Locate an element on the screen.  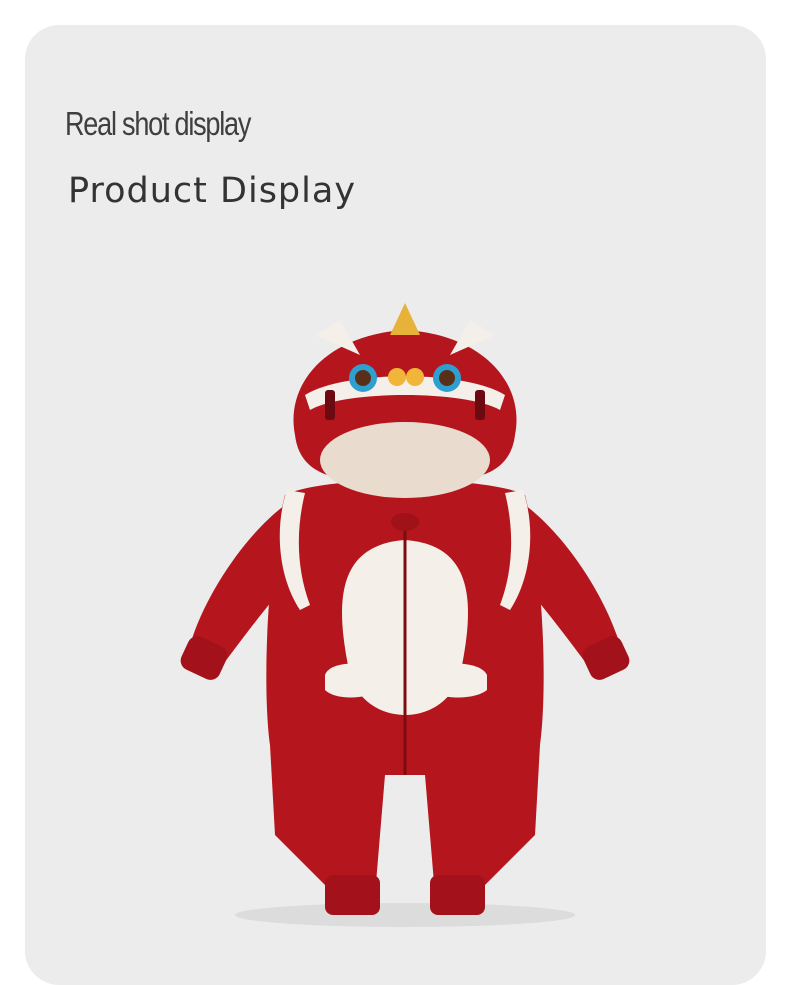
section-subtitle: Real shot display is located at coordinates (158, 123).